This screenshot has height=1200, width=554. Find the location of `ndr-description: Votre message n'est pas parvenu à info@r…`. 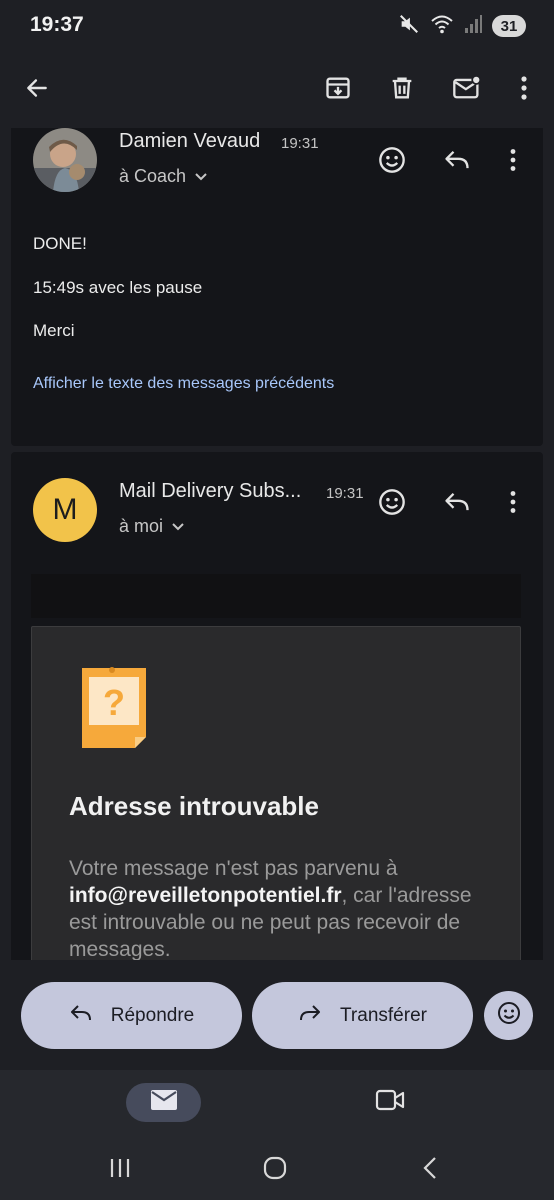

ndr-description: Votre message n'est pas parvenu à info@r… is located at coordinates (279, 907).